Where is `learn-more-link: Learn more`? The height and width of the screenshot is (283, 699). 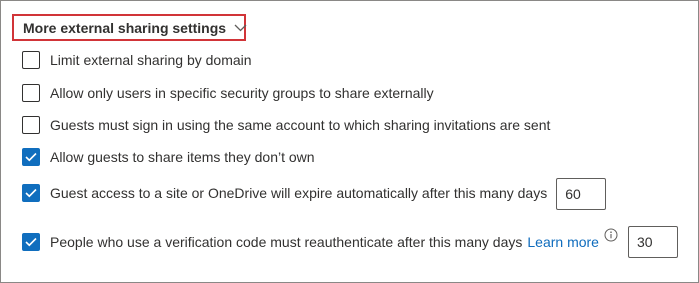 learn-more-link: Learn more is located at coordinates (563, 242).